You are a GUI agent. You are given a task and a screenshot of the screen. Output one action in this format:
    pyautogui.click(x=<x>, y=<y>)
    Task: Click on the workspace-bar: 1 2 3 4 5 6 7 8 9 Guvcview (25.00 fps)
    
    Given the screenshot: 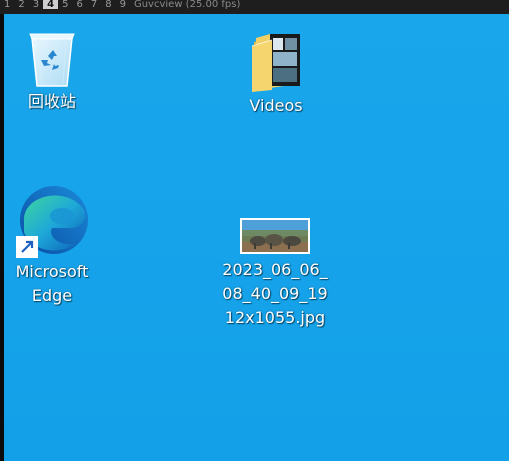 What is the action you would take?
    pyautogui.click(x=254, y=7)
    